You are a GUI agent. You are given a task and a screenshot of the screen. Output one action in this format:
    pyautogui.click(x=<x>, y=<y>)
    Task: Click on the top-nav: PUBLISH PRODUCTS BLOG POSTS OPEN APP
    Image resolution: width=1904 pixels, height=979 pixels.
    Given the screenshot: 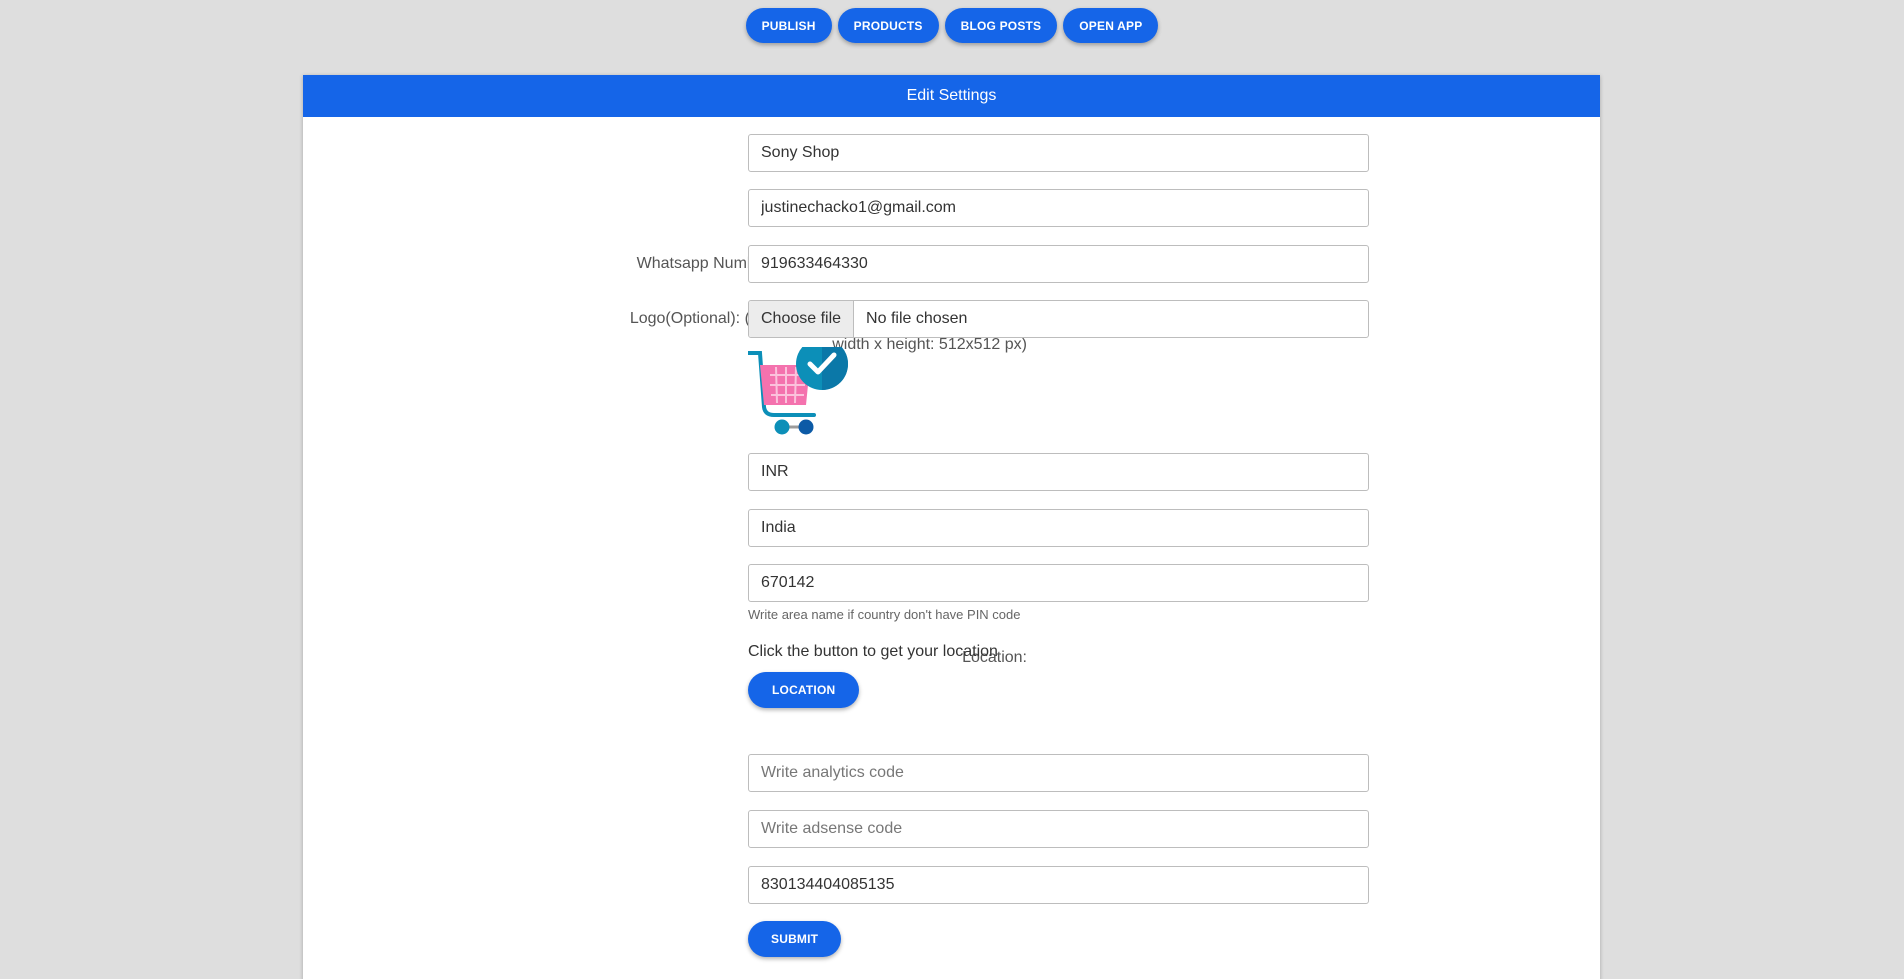 What is the action you would take?
    pyautogui.click(x=952, y=25)
    